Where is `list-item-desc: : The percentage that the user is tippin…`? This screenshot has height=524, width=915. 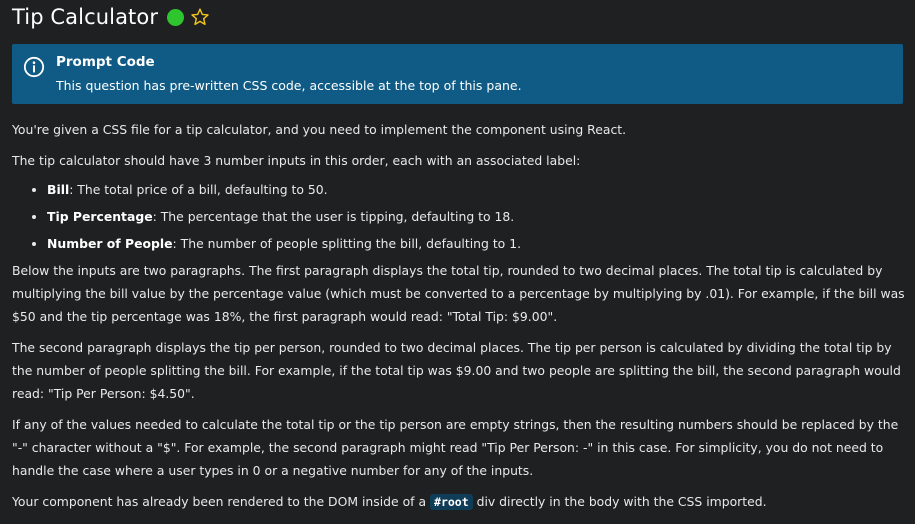
list-item-desc: : The percentage that the user is tippin… is located at coordinates (333, 216).